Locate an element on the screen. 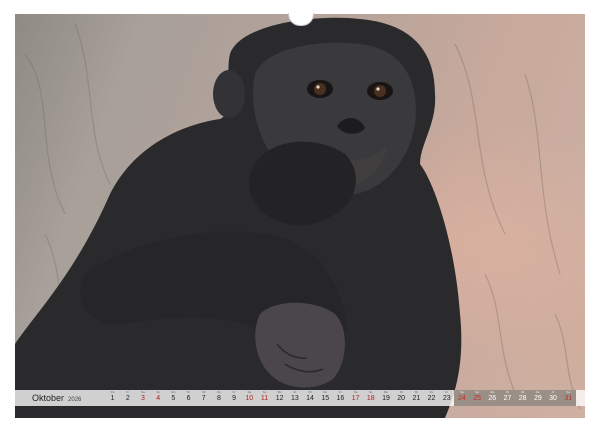 The height and width of the screenshot is (432, 600). day-cell: Sa 24 is located at coordinates (462, 398).